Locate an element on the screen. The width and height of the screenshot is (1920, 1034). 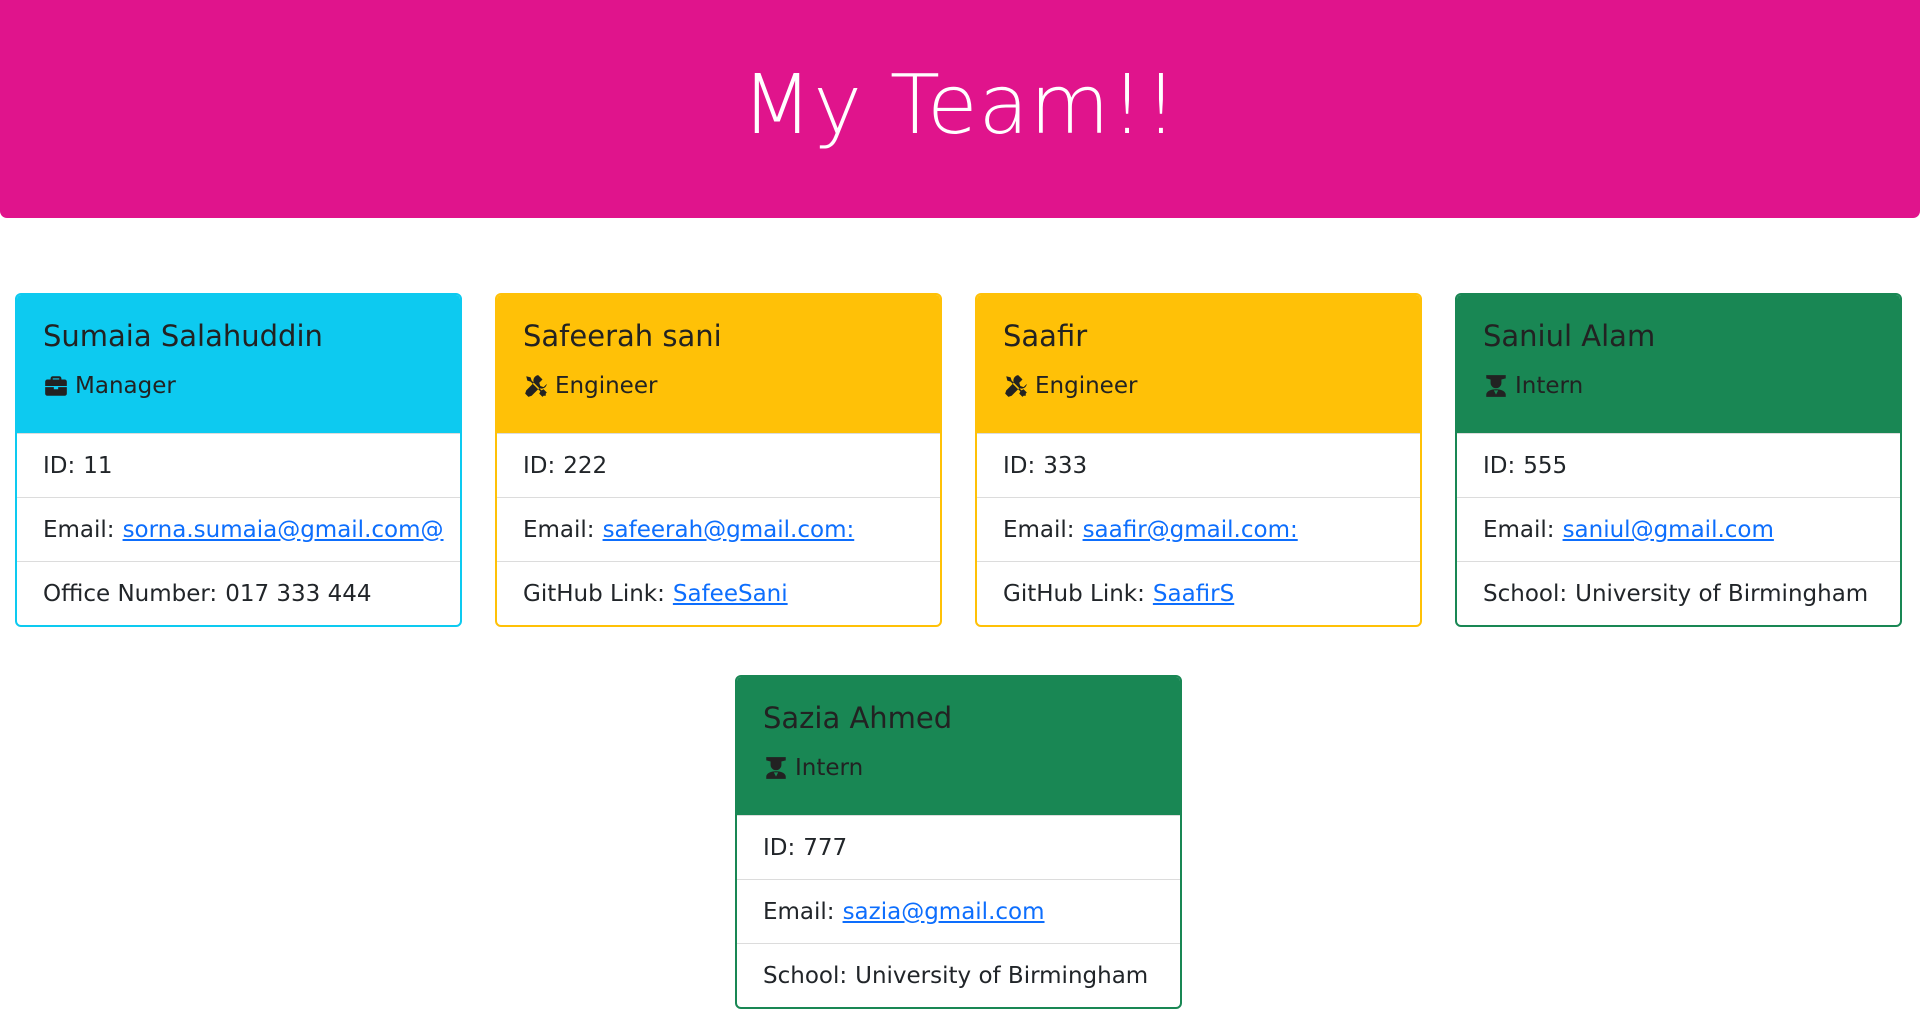
employee-id-row: ID: 777 is located at coordinates (958, 847).